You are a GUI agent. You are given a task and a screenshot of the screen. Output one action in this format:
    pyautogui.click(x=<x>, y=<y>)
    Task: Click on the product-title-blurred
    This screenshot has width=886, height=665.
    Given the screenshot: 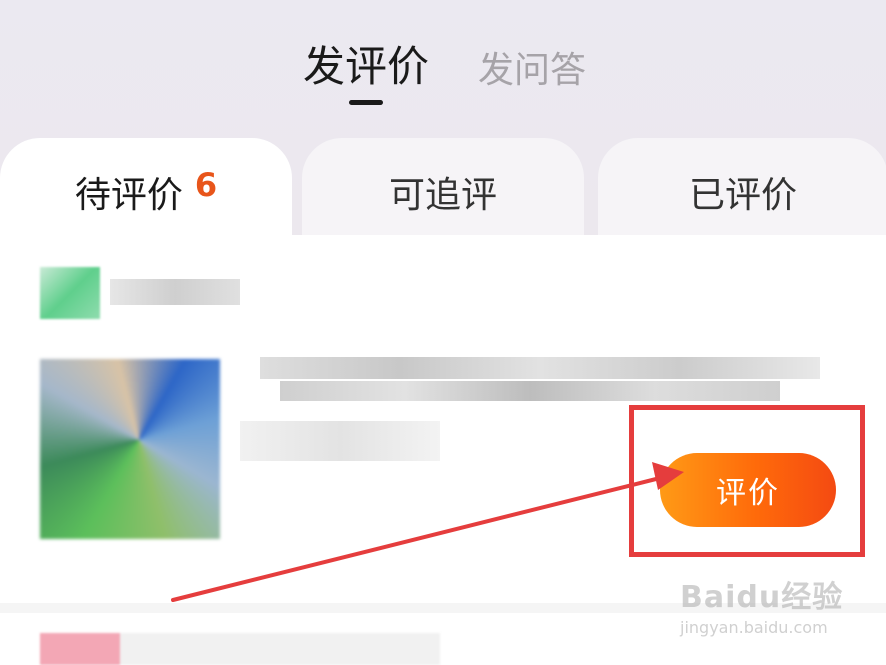 What is the action you would take?
    pyautogui.click(x=540, y=368)
    